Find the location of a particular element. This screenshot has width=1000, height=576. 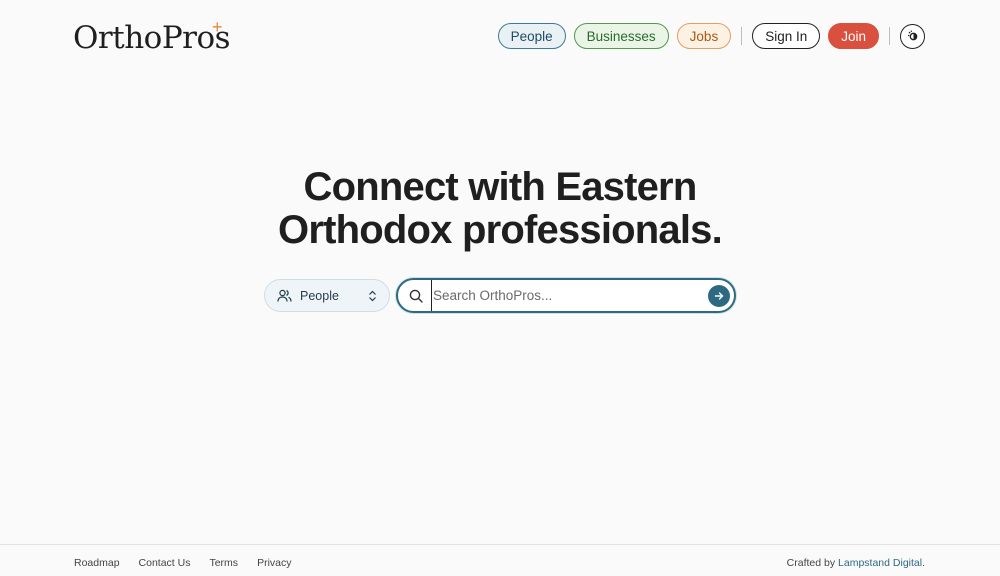

footer-link-contact-us: Contact Us is located at coordinates (165, 563).